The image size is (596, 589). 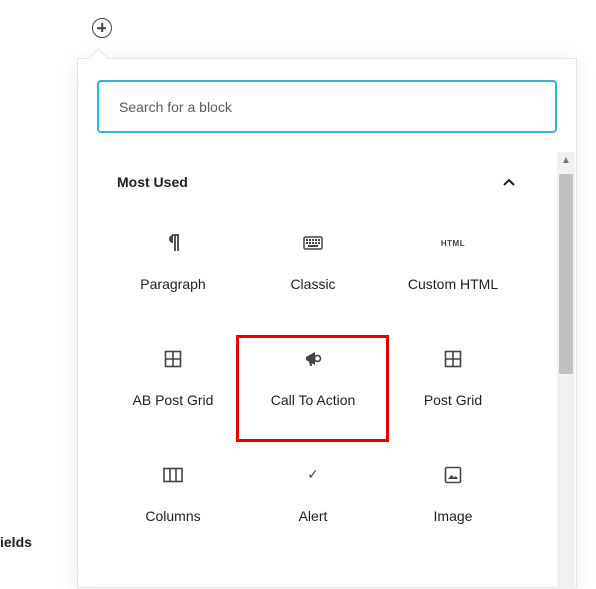 I want to click on block-image: Image, so click(x=453, y=499).